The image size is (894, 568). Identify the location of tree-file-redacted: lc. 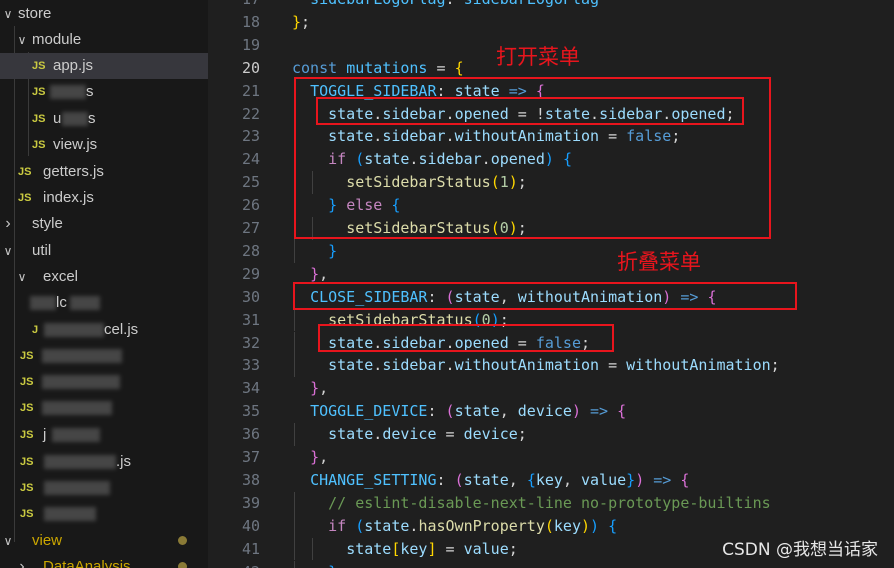
(104, 303).